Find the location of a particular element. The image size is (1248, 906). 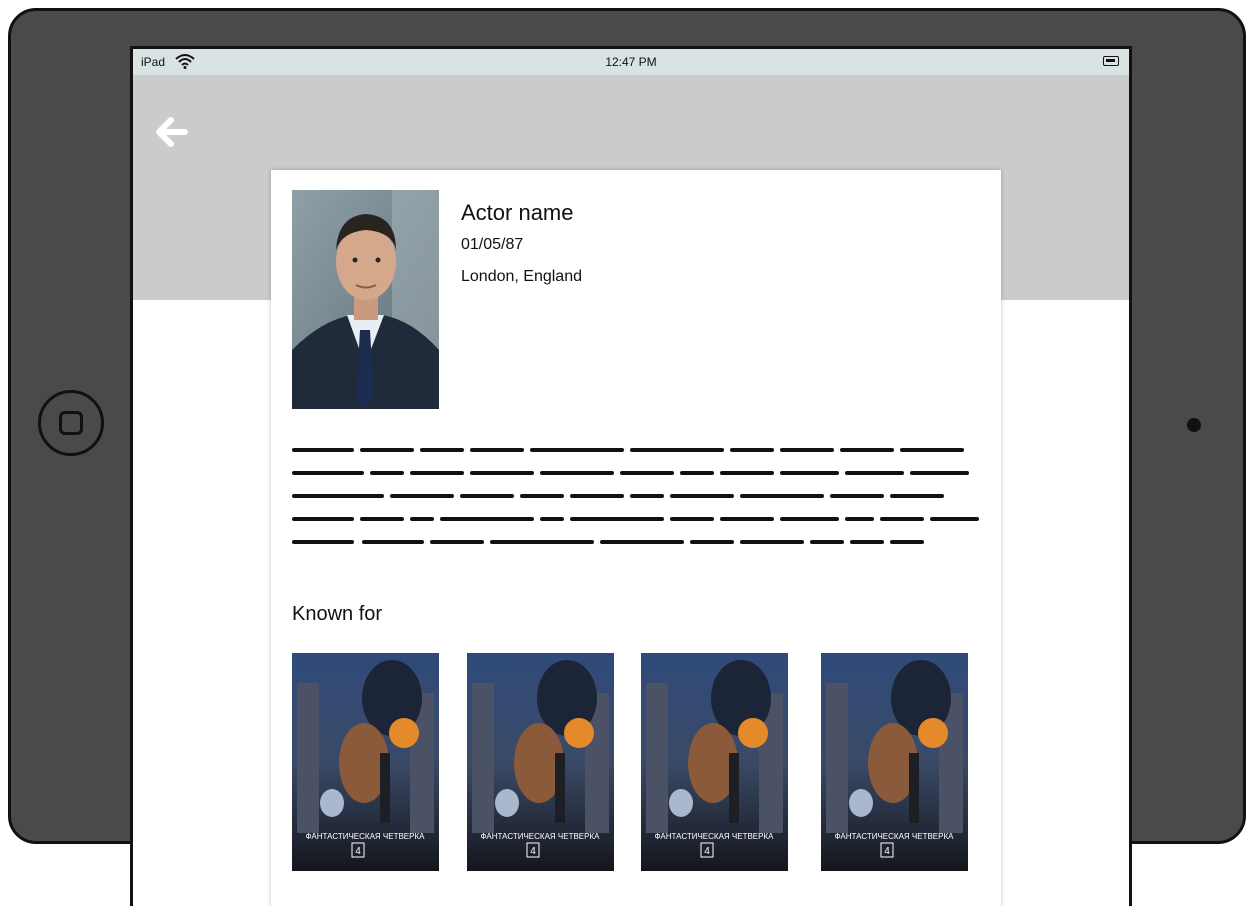

home-button is located at coordinates (71, 423).